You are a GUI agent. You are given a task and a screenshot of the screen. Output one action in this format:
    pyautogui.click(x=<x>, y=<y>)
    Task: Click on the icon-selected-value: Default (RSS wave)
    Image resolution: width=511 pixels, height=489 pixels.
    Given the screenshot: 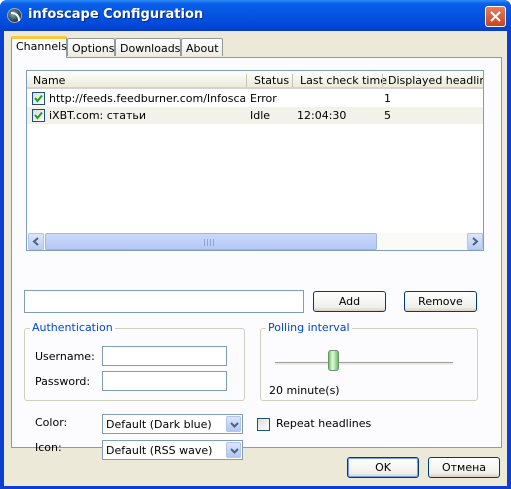 What is the action you would take?
    pyautogui.click(x=159, y=450)
    